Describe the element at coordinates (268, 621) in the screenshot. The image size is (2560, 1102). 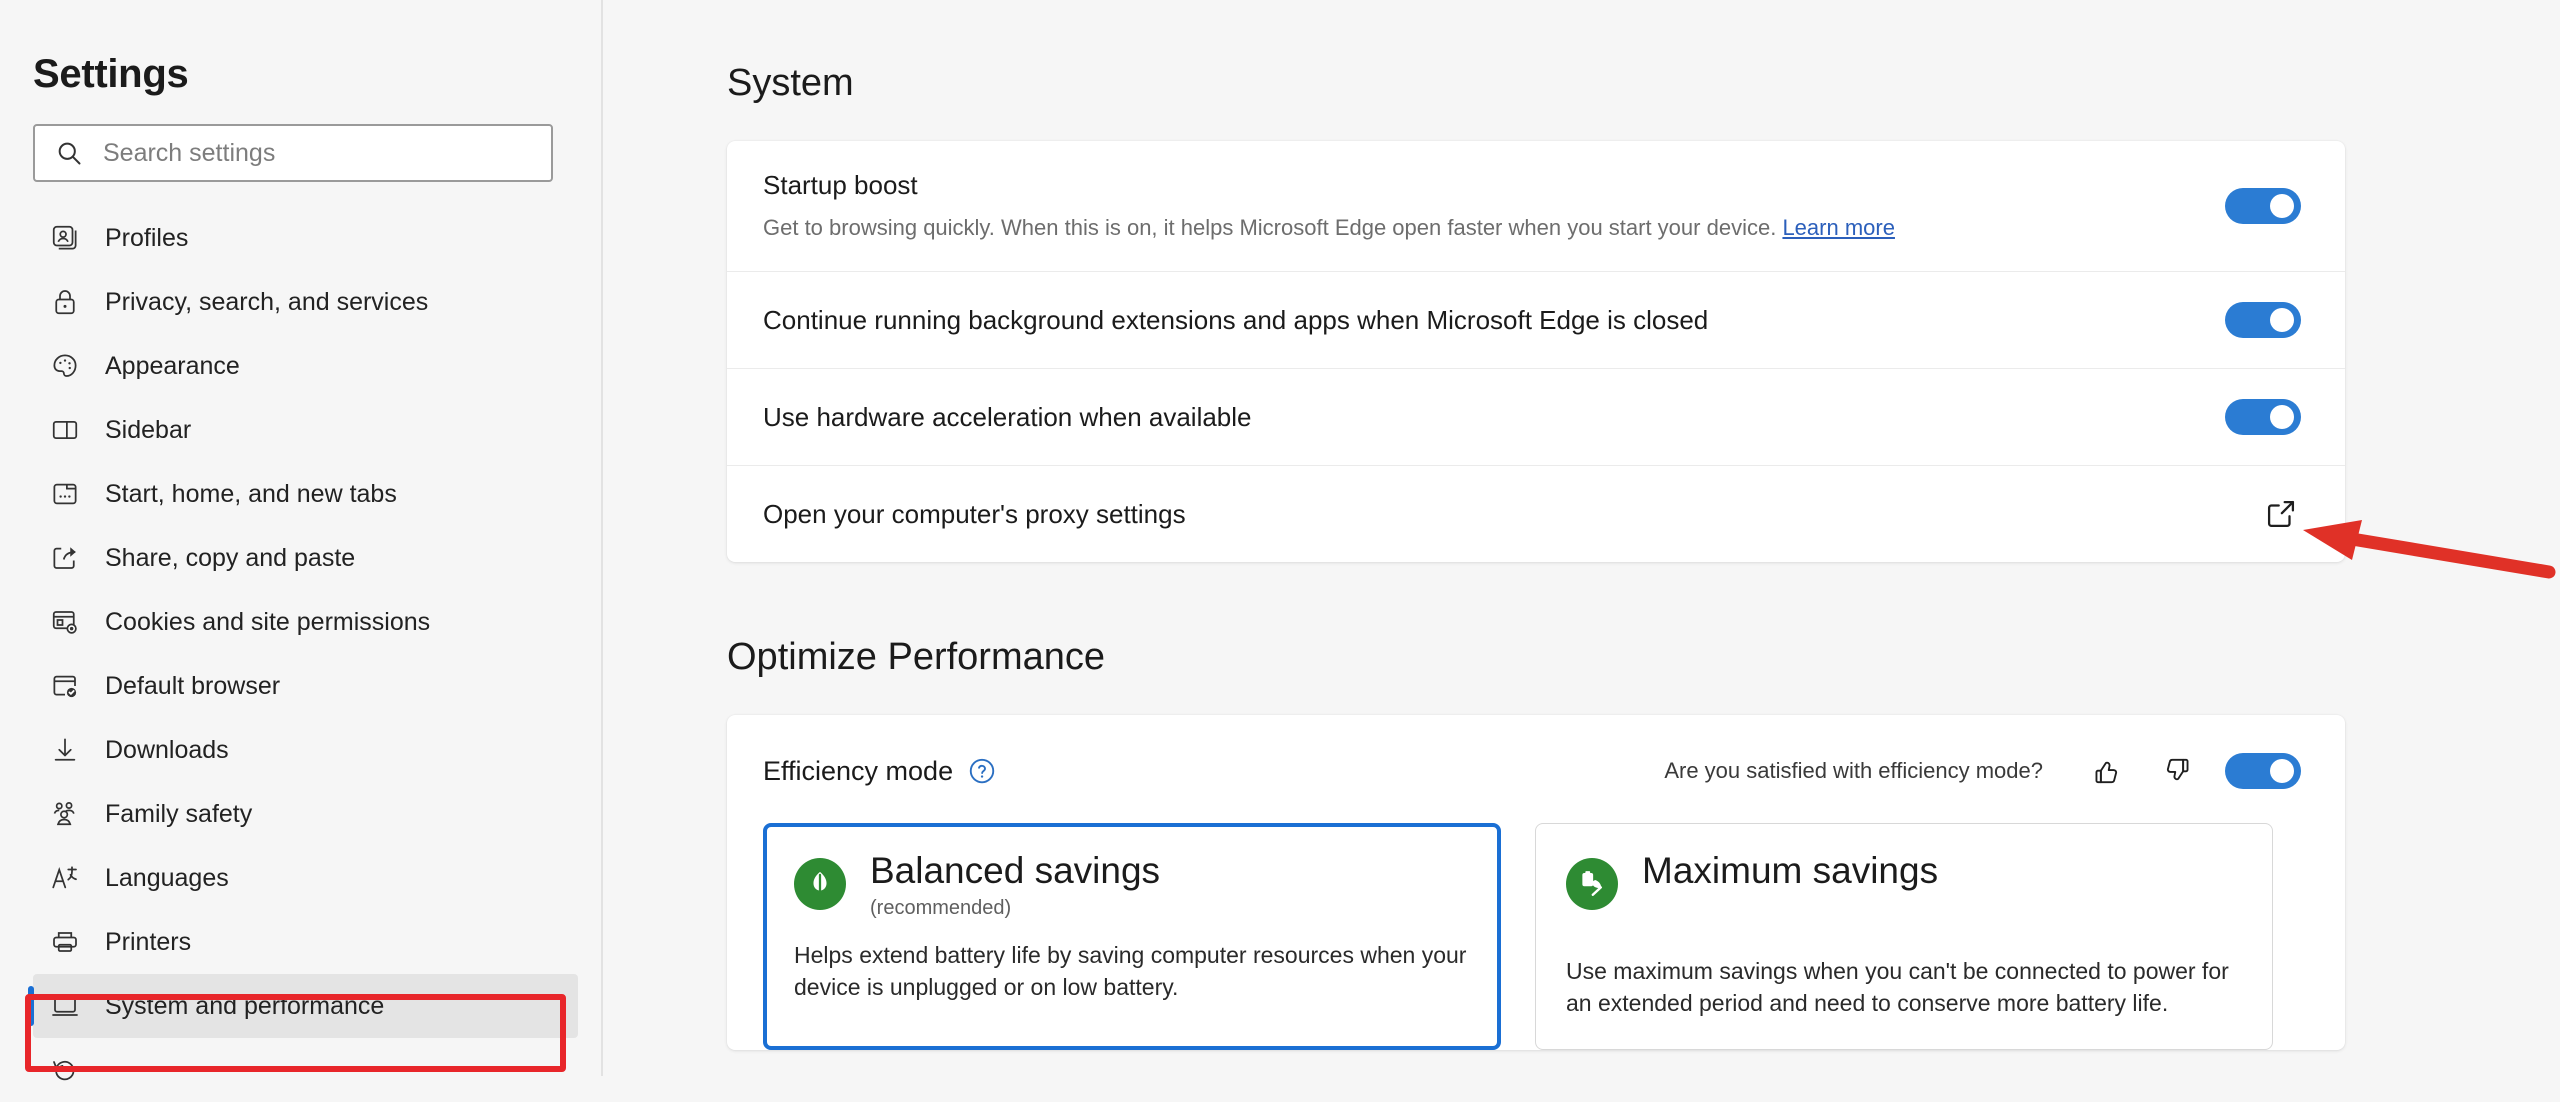
I see `sidebar-item-label: Cookies and site permissions` at that location.